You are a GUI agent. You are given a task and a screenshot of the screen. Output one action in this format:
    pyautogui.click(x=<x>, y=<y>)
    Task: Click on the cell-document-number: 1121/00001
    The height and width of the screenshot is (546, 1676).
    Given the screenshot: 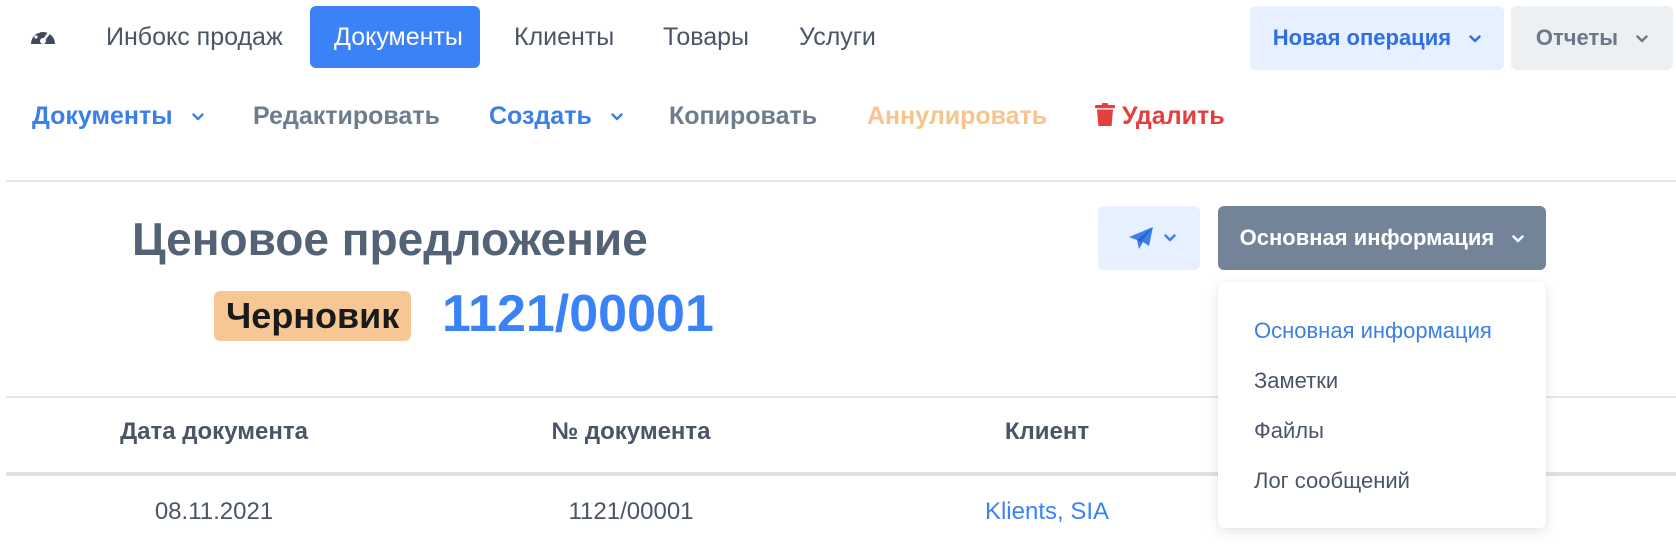 What is the action you would take?
    pyautogui.click(x=631, y=511)
    